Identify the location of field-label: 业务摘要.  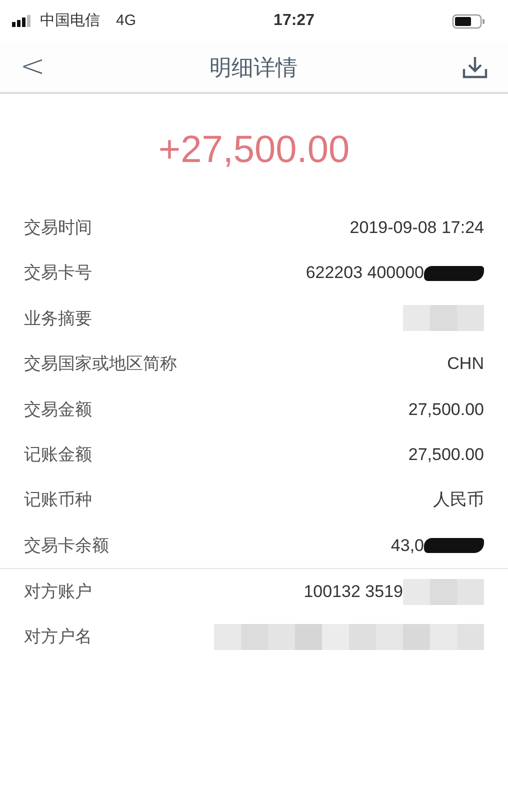
(58, 319).